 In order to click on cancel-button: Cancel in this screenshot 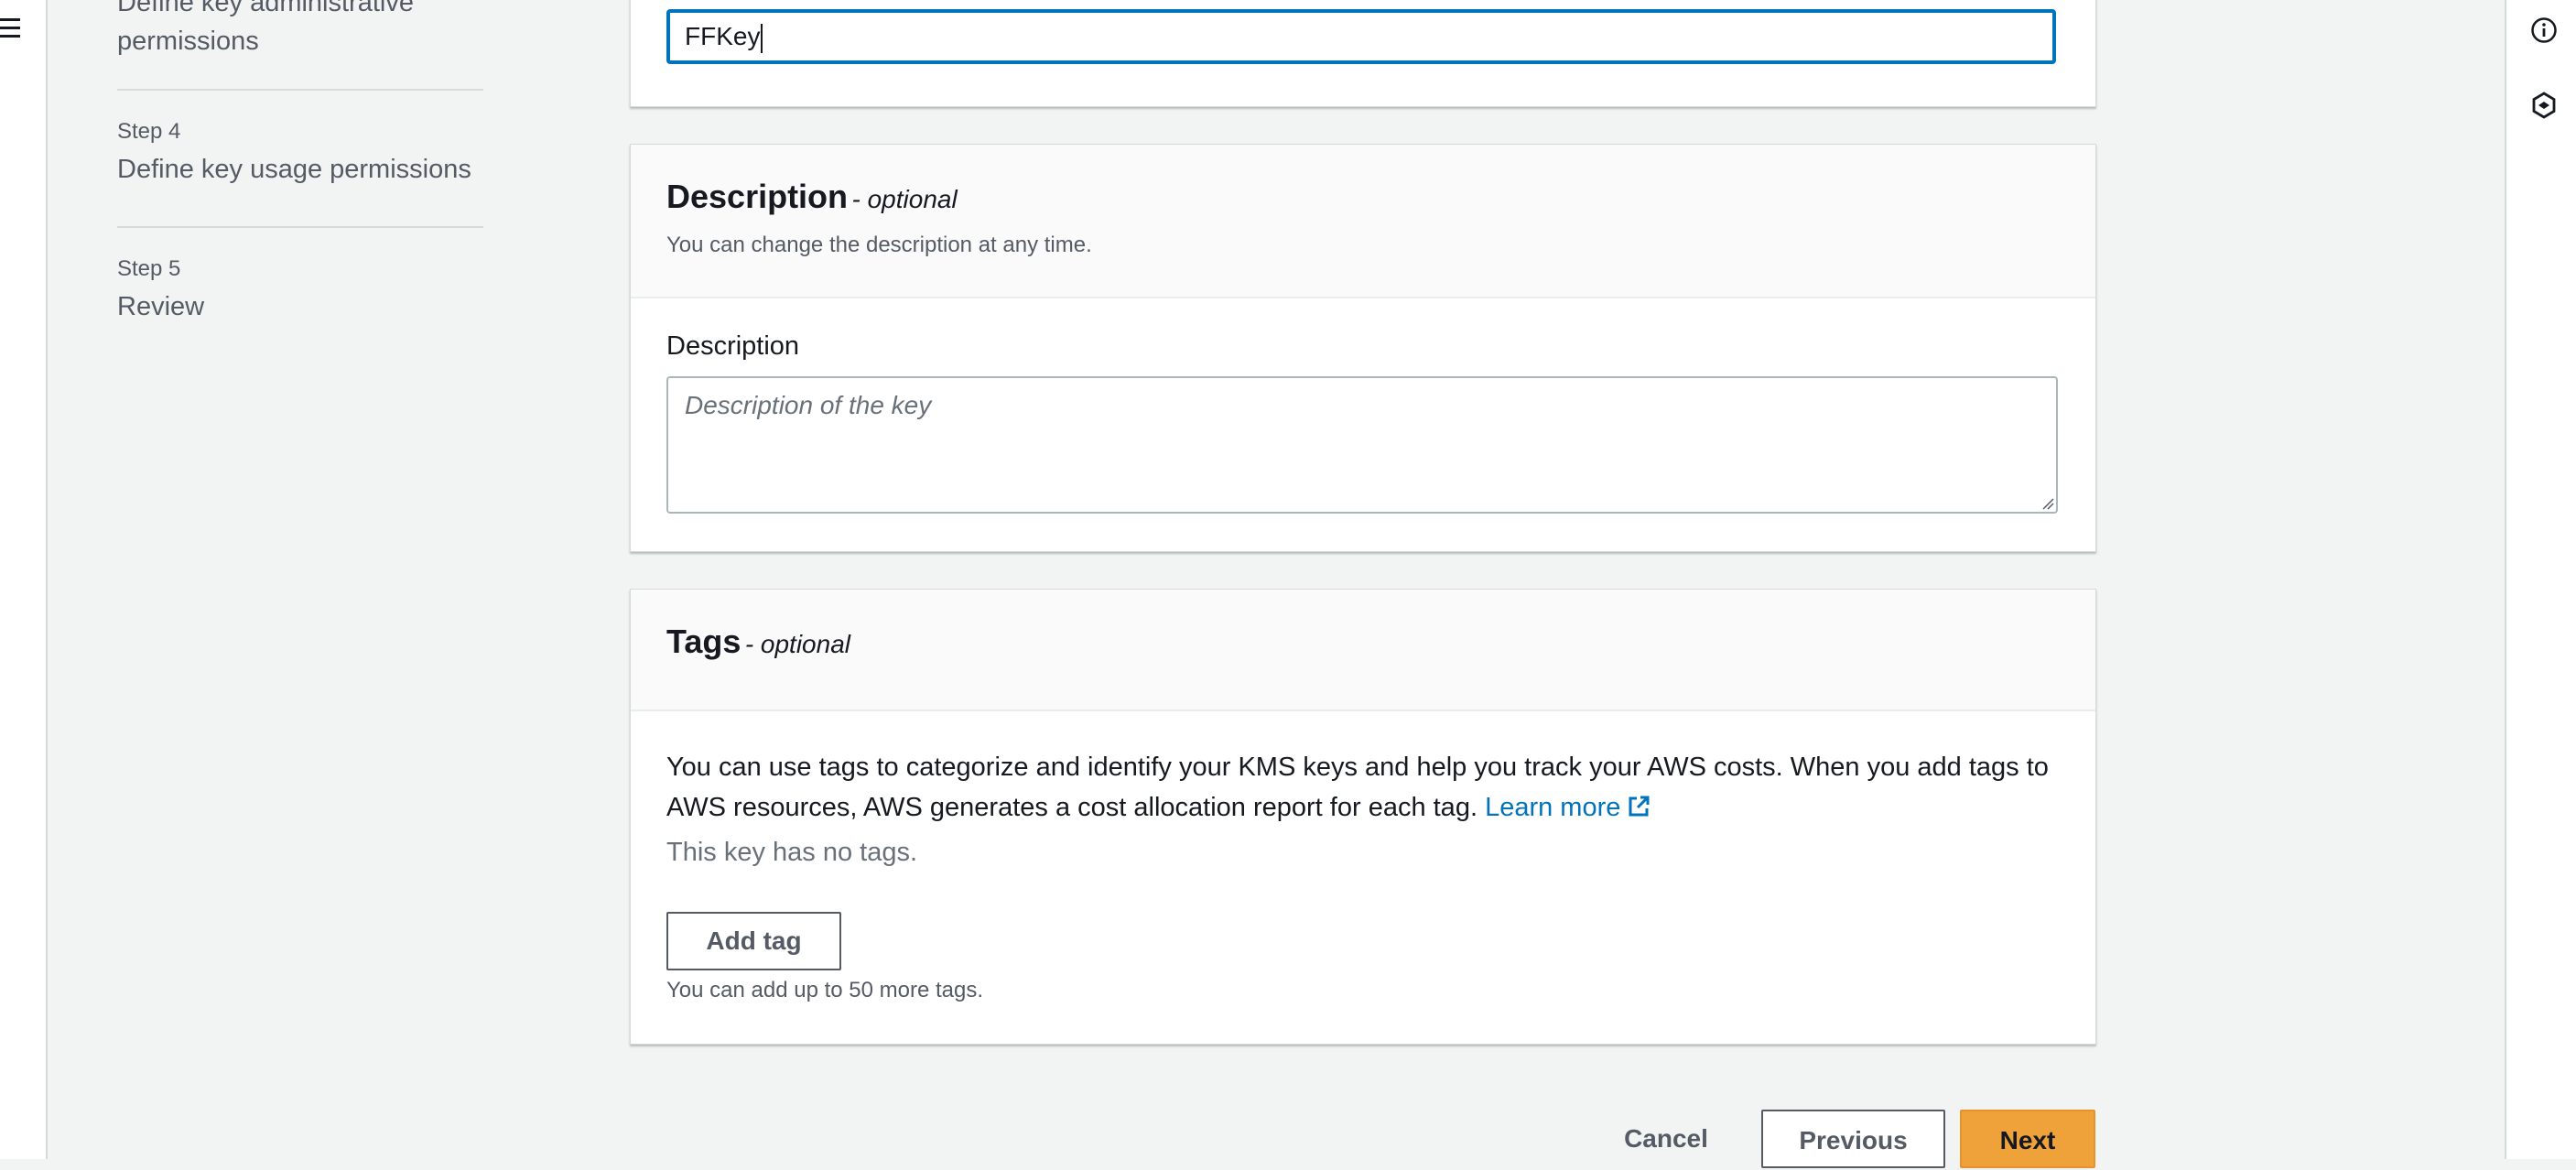, I will do `click(1666, 1137)`.